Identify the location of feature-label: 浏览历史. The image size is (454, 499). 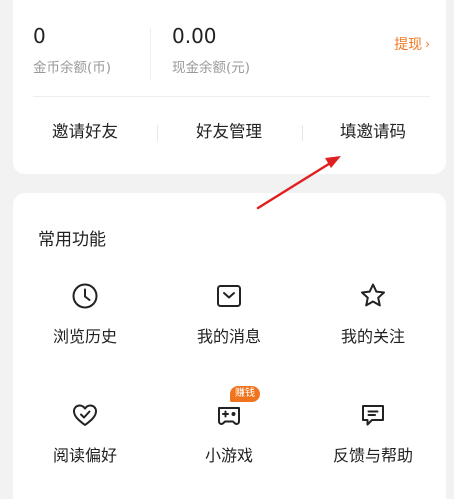
(84, 336).